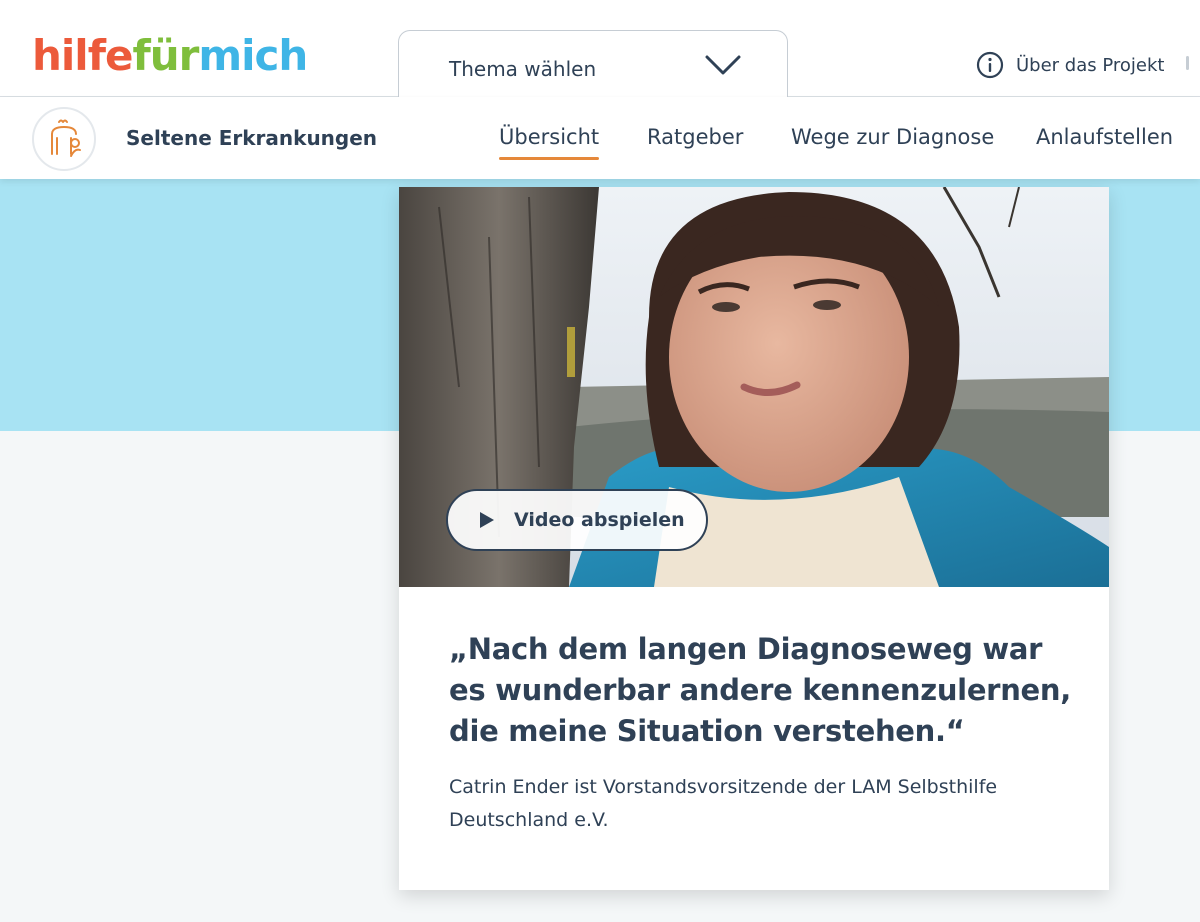 The width and height of the screenshot is (1200, 922). I want to click on about-project-label: Über das Projekt, so click(1090, 65).